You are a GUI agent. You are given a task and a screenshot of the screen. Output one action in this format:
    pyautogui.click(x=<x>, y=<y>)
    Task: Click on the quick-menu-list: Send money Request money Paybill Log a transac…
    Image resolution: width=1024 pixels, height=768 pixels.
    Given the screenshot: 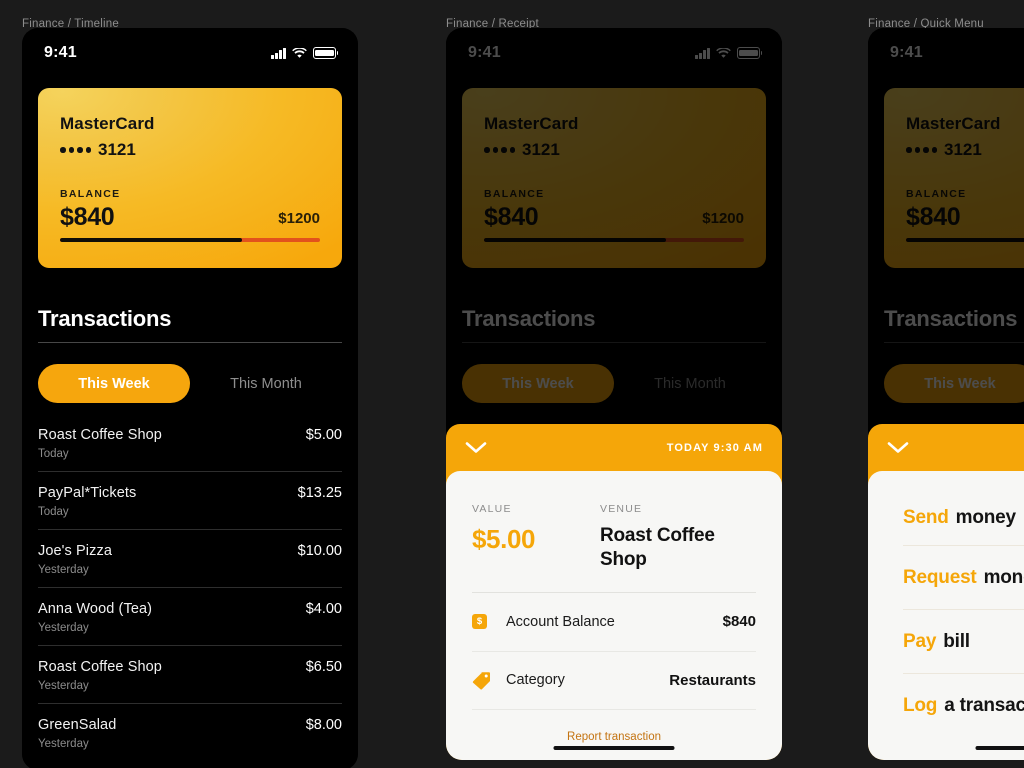 What is the action you would take?
    pyautogui.click(x=946, y=615)
    